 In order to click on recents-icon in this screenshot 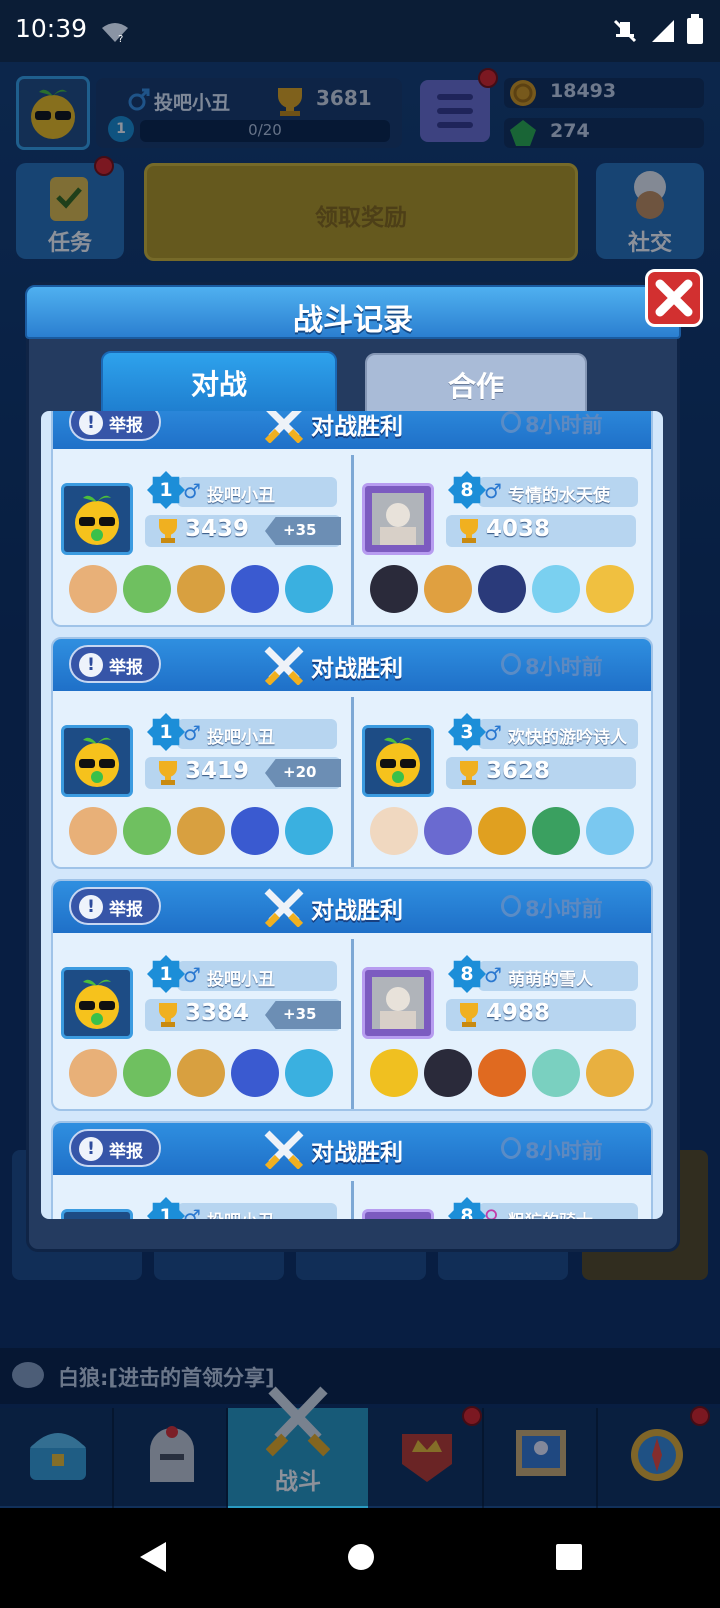, I will do `click(569, 1557)`.